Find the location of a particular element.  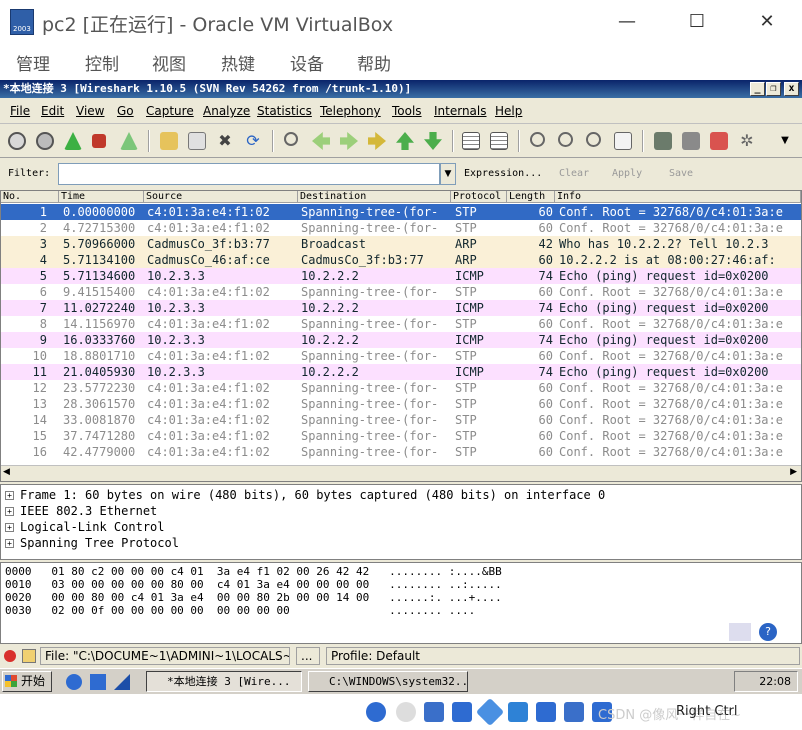

open-file-icon is located at coordinates (169, 141).